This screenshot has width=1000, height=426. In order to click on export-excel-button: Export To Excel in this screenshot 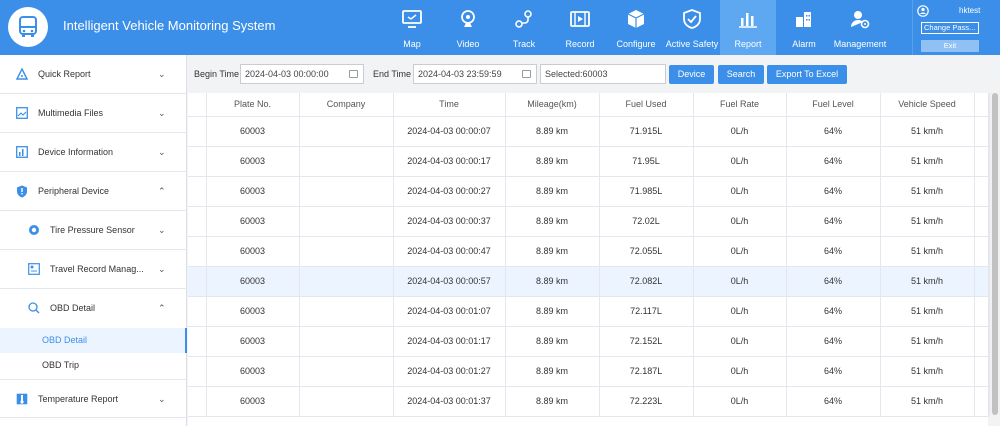, I will do `click(807, 74)`.